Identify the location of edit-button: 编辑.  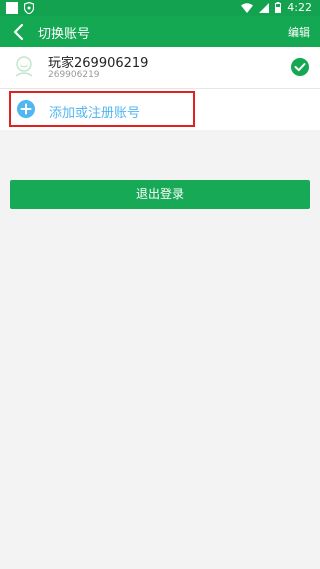
(299, 32).